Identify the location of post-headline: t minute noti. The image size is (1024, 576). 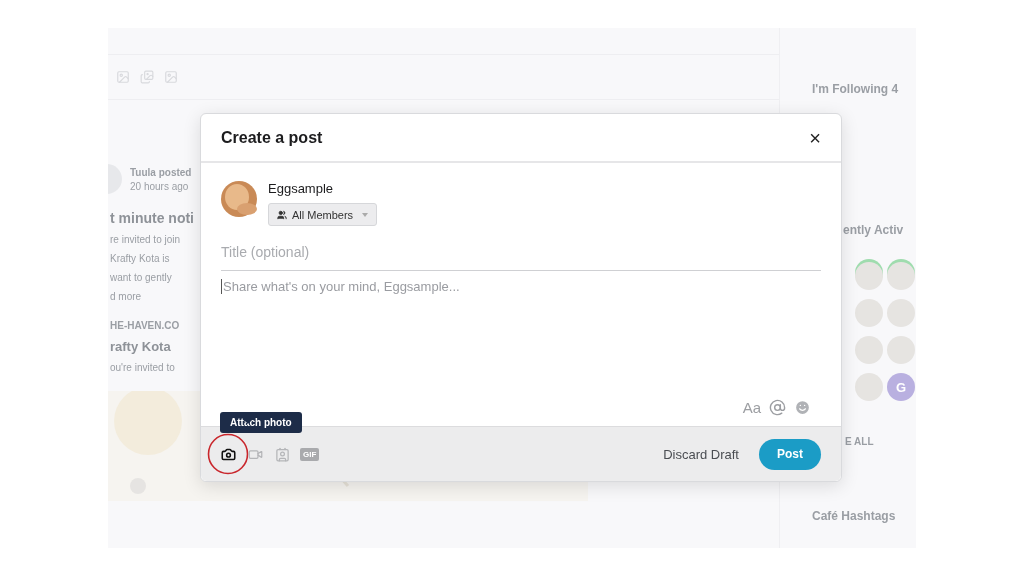
(152, 218).